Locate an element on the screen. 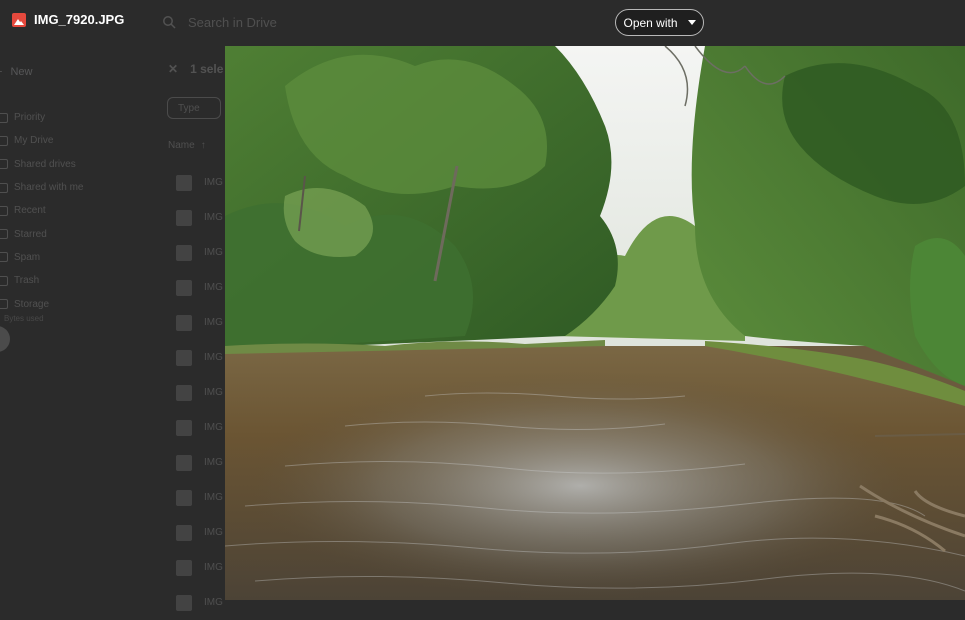 The height and width of the screenshot is (620, 965). nav-item: Shared drives is located at coordinates (41, 164).